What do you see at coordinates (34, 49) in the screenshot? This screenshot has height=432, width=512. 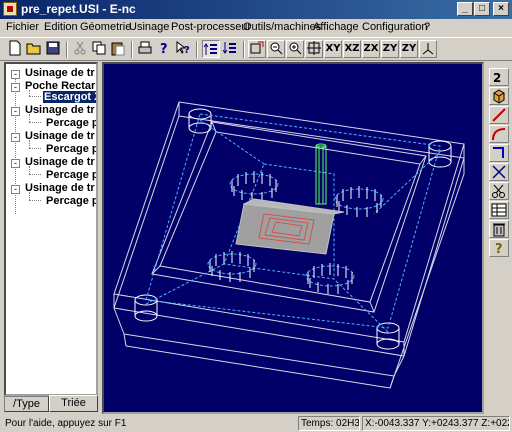 I see `open-folder-icon` at bounding box center [34, 49].